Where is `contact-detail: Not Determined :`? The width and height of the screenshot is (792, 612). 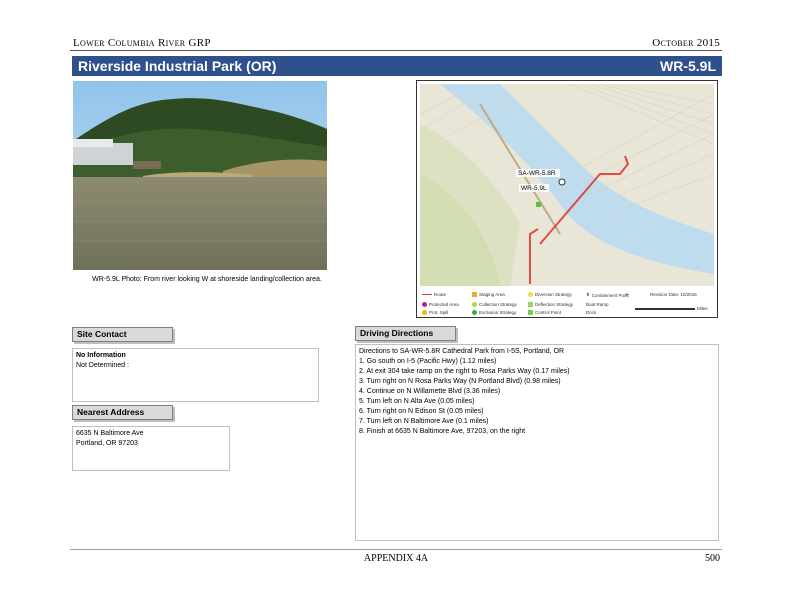
contact-detail: Not Determined : is located at coordinates (102, 365).